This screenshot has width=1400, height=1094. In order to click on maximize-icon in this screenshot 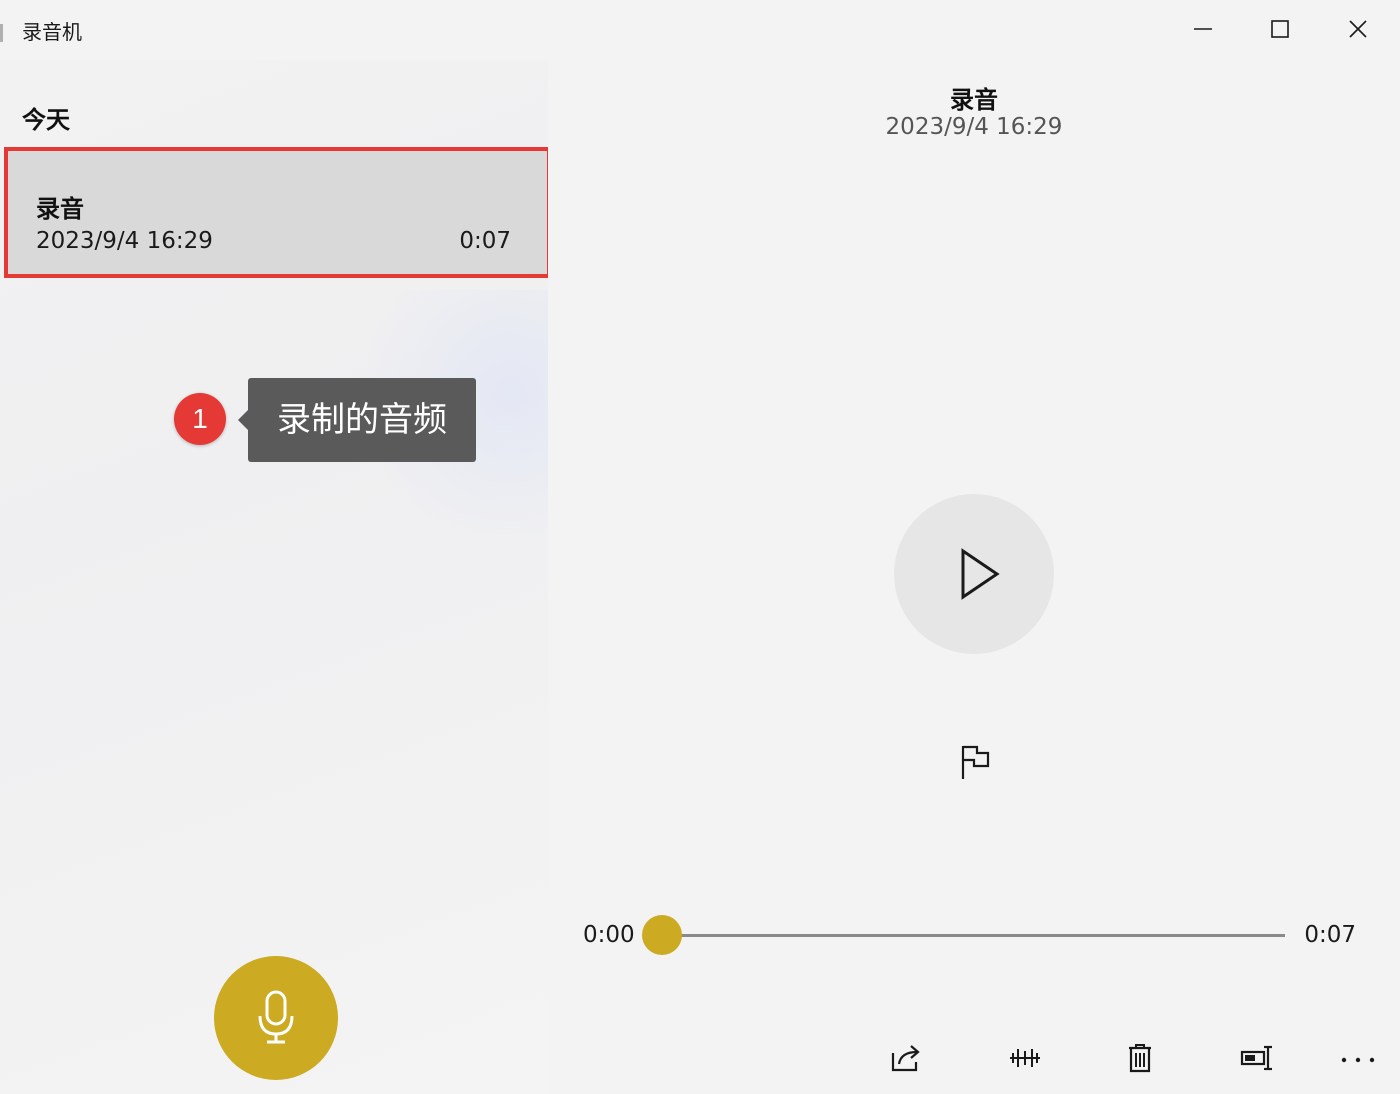, I will do `click(1280, 29)`.